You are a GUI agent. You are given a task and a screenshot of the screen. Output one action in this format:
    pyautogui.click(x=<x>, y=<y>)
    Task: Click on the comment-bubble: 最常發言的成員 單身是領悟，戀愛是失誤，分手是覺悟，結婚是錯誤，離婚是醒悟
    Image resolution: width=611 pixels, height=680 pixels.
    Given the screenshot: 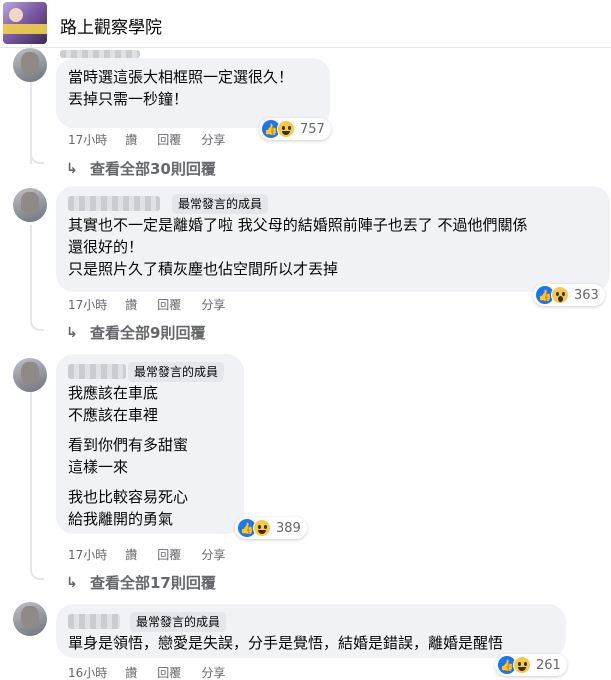 What is the action you would take?
    pyautogui.click(x=311, y=631)
    